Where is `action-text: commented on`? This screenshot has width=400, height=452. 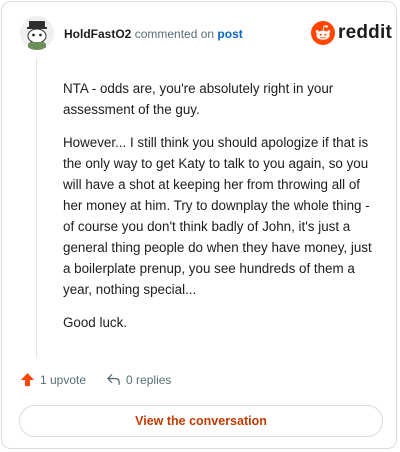
action-text: commented on is located at coordinates (174, 34).